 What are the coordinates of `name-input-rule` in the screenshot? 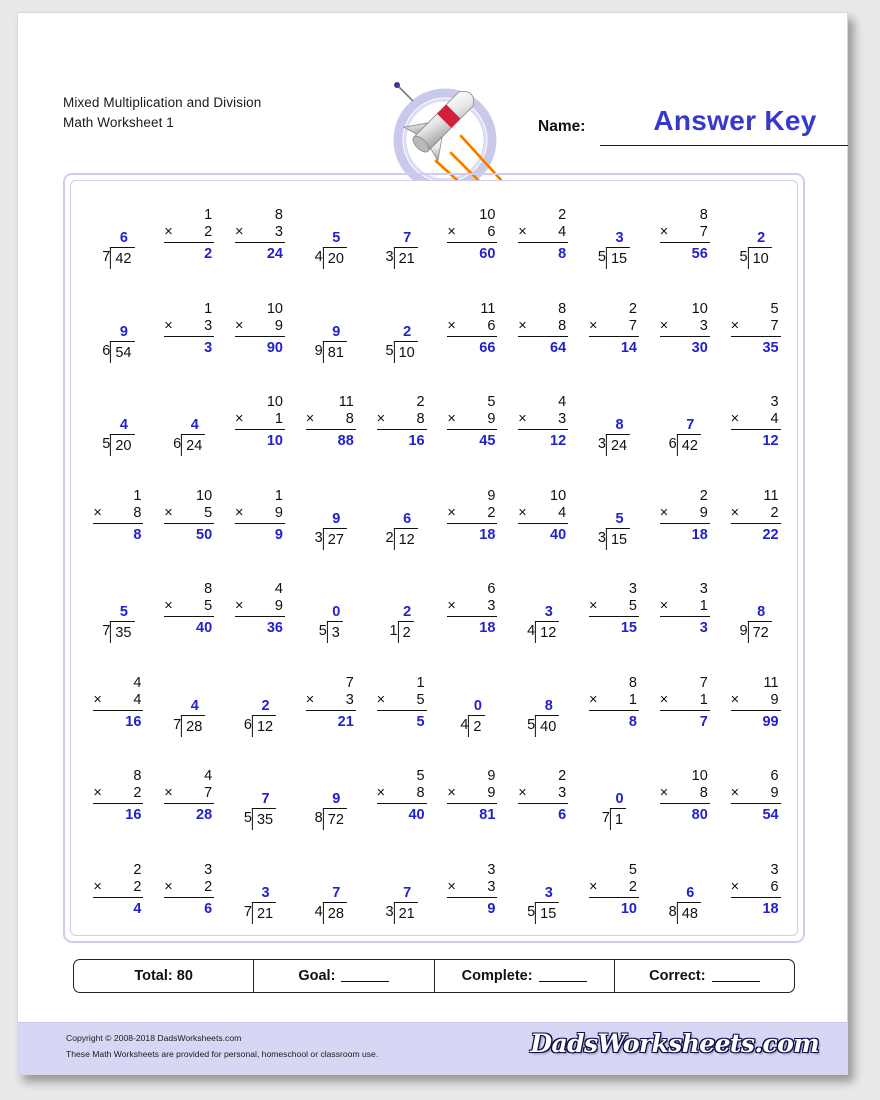 It's located at (724, 145).